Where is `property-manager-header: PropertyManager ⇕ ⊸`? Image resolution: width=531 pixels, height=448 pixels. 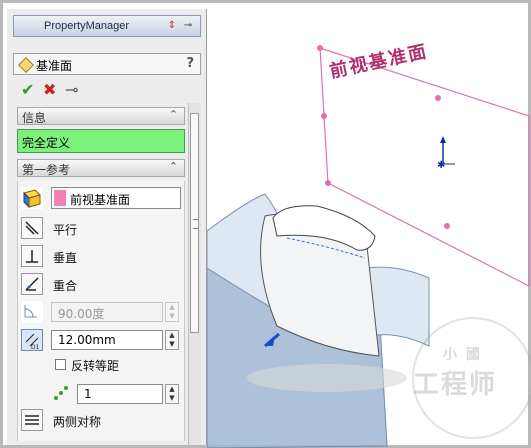 property-manager-header: PropertyManager ⇕ ⊸ is located at coordinates (107, 26).